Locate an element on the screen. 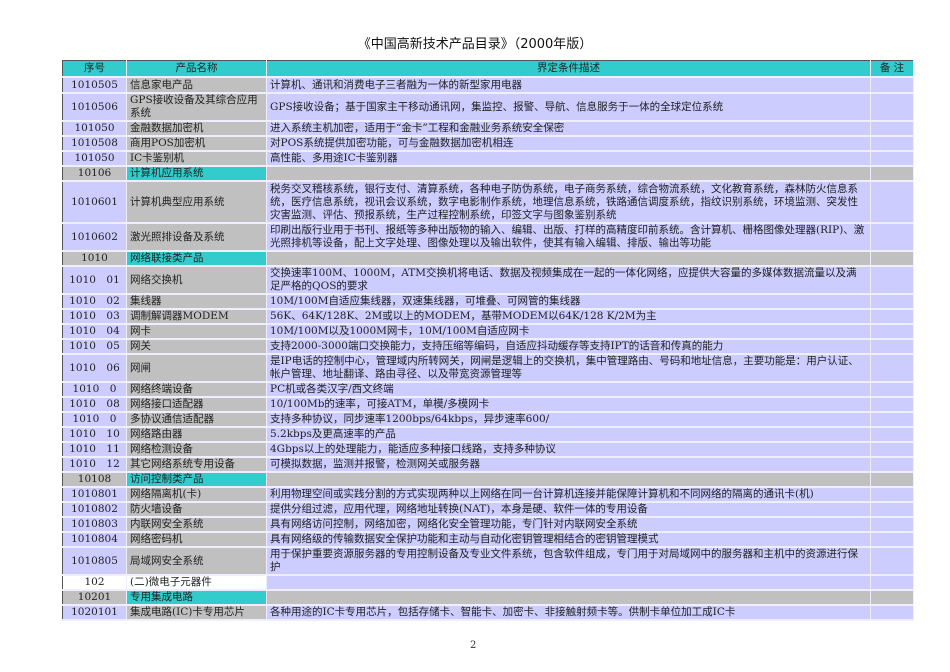  product-code: 10106 is located at coordinates (94, 174).